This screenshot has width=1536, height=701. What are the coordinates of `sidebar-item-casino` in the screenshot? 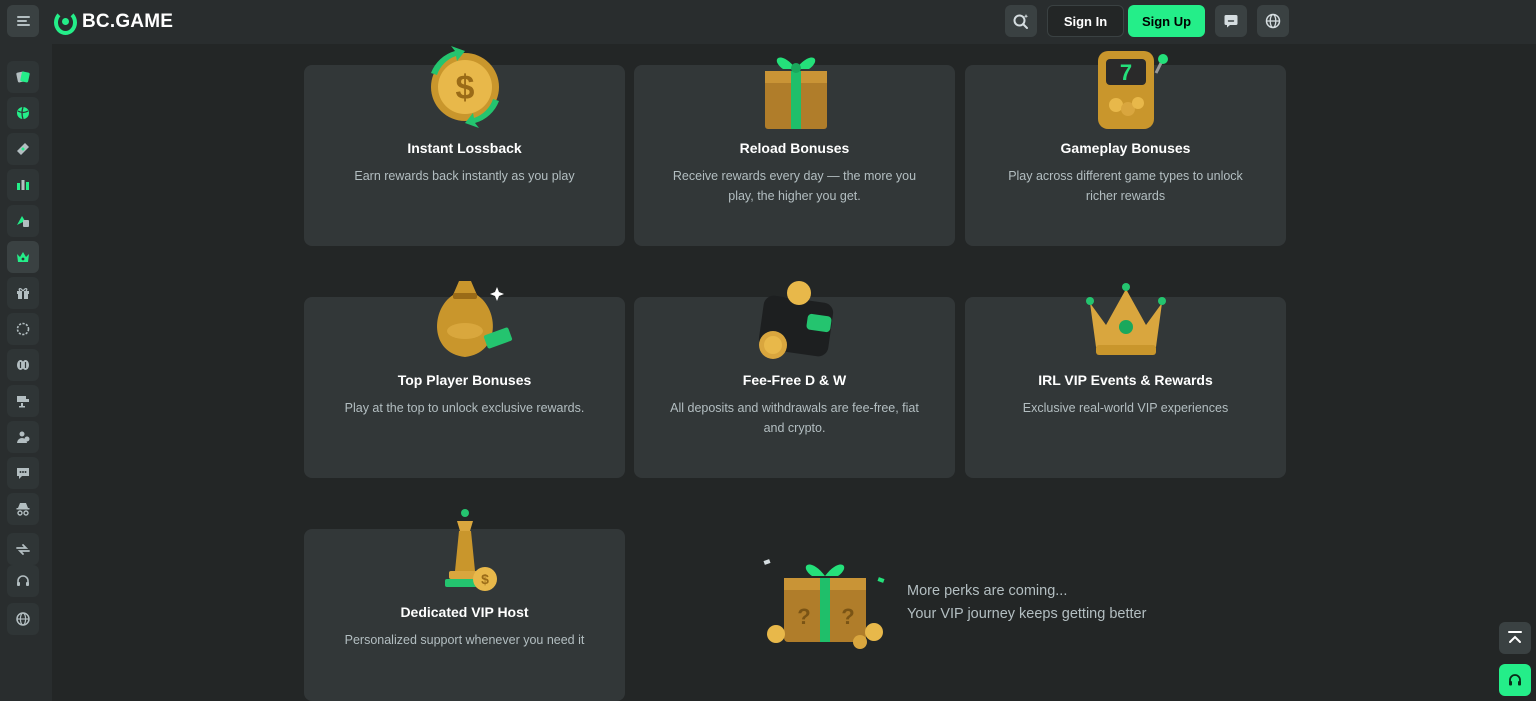 It's located at (23, 77).